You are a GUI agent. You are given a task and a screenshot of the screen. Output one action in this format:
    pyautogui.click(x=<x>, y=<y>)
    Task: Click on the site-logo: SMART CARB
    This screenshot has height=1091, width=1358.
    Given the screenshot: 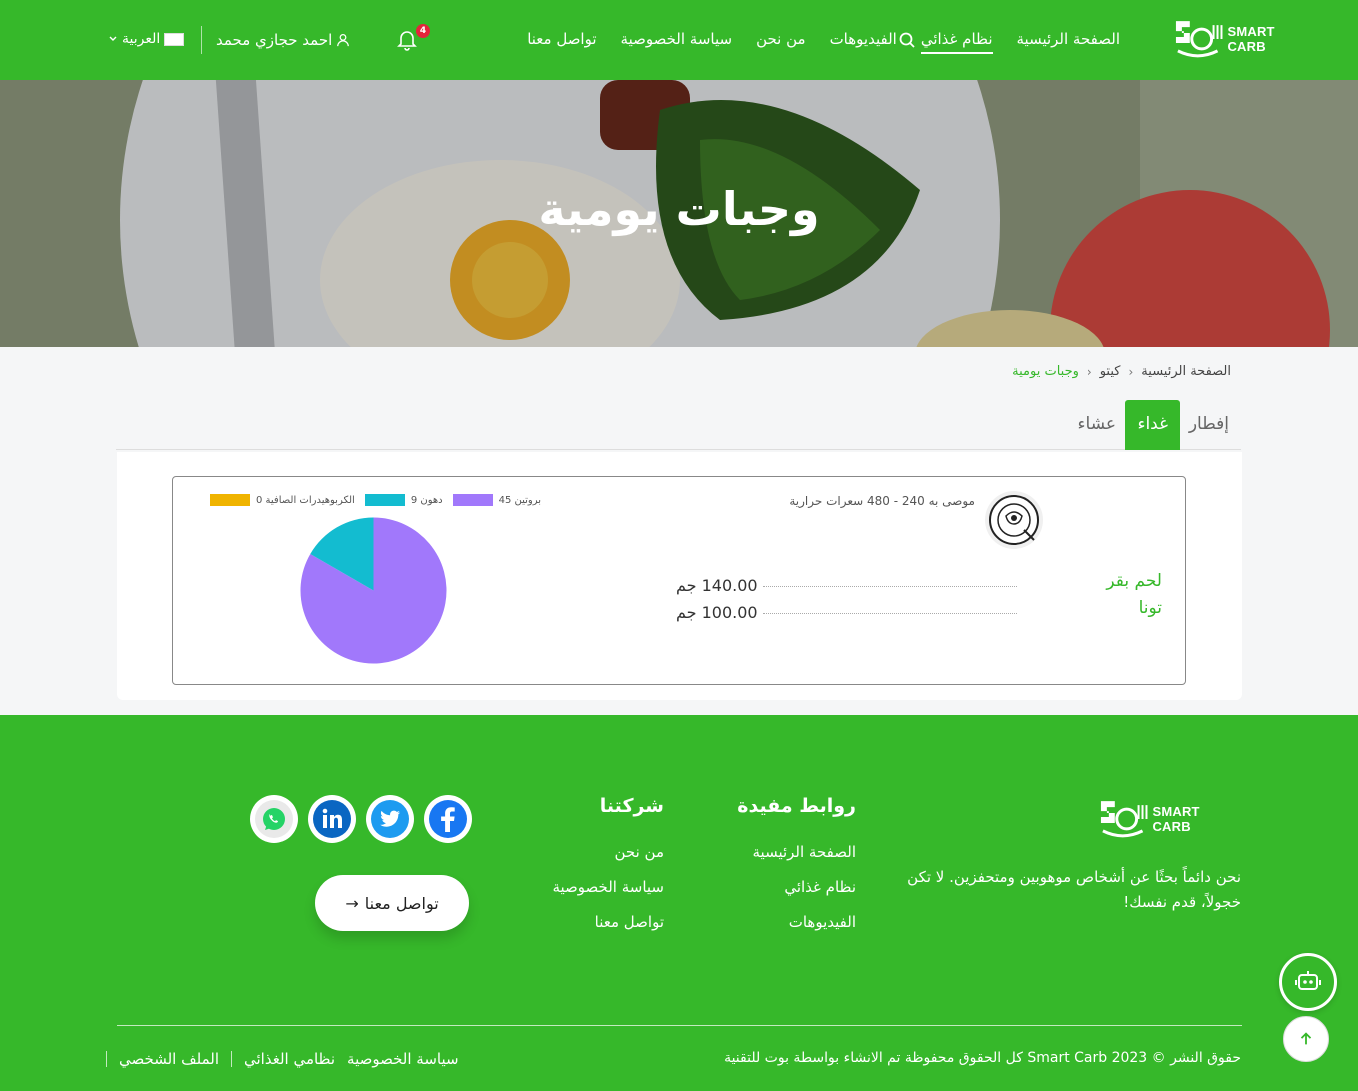 What is the action you would take?
    pyautogui.click(x=1243, y=39)
    